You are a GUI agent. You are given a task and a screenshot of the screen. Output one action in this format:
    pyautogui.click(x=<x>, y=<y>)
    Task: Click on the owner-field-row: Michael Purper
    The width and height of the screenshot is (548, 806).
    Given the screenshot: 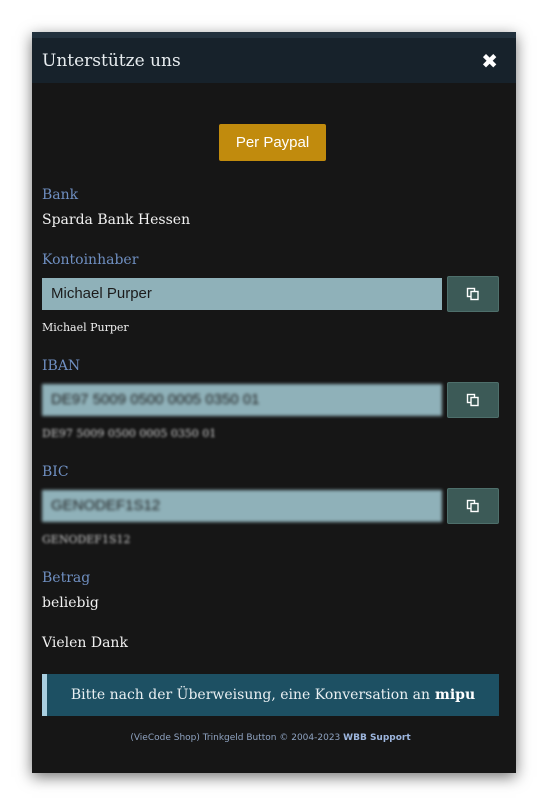 What is the action you would take?
    pyautogui.click(x=270, y=294)
    